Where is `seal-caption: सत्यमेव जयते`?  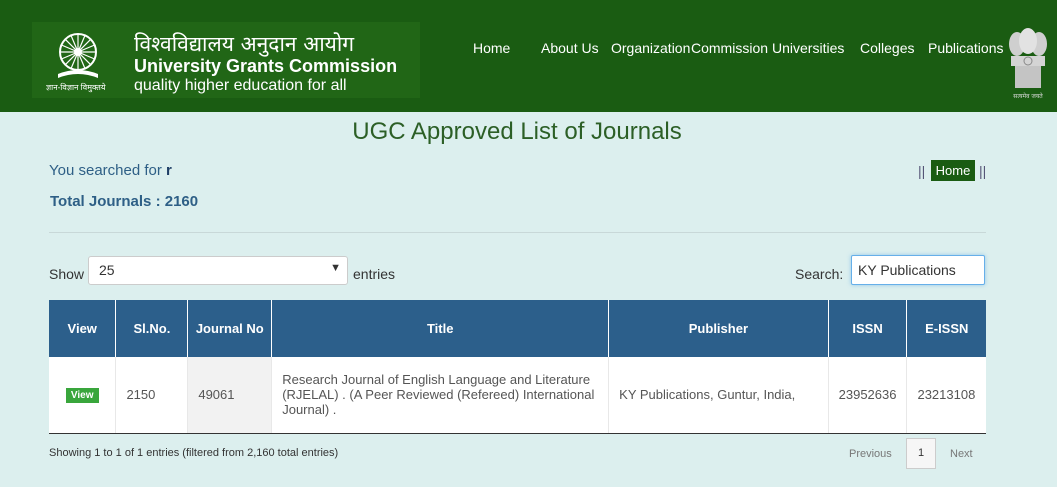
seal-caption: सत्यमेव जयते is located at coordinates (1028, 96).